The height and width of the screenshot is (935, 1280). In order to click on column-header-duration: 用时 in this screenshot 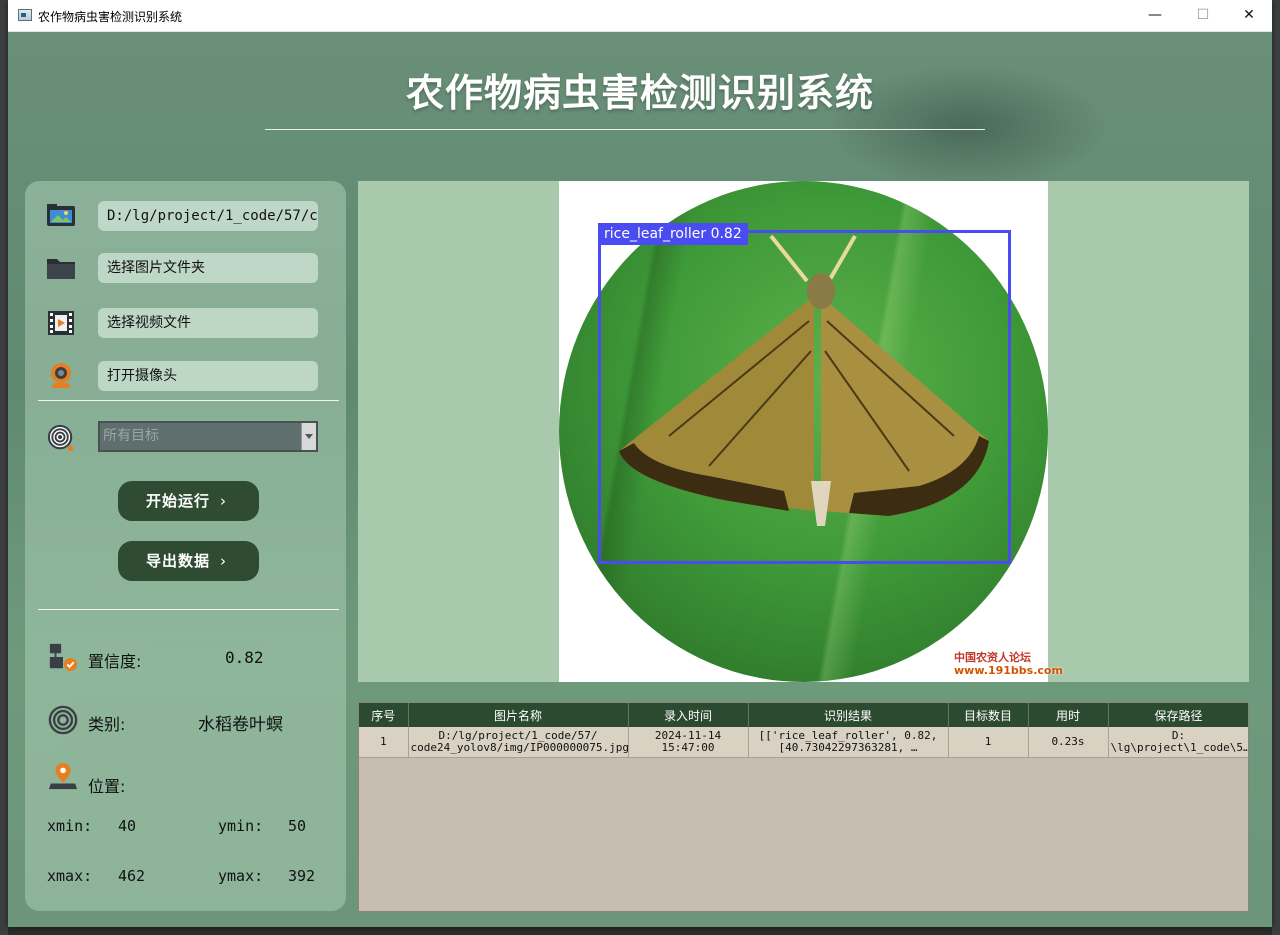, I will do `click(1068, 715)`.